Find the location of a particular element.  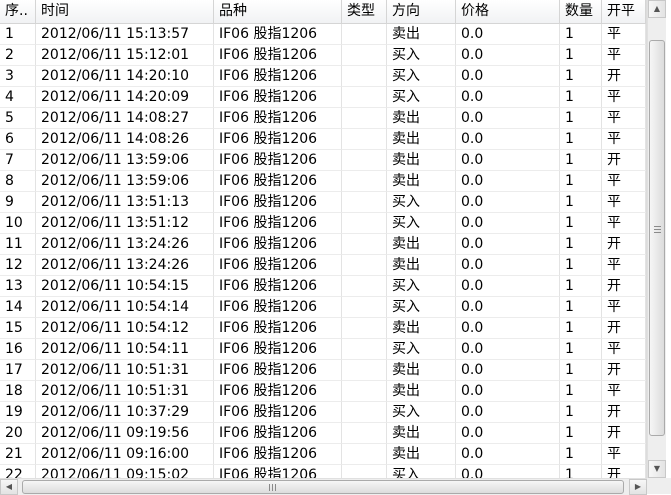

table-row: 14 2012/06/11 10:54:14 IF06 股指1206 买入 0.0 1 平 is located at coordinates (323, 307).